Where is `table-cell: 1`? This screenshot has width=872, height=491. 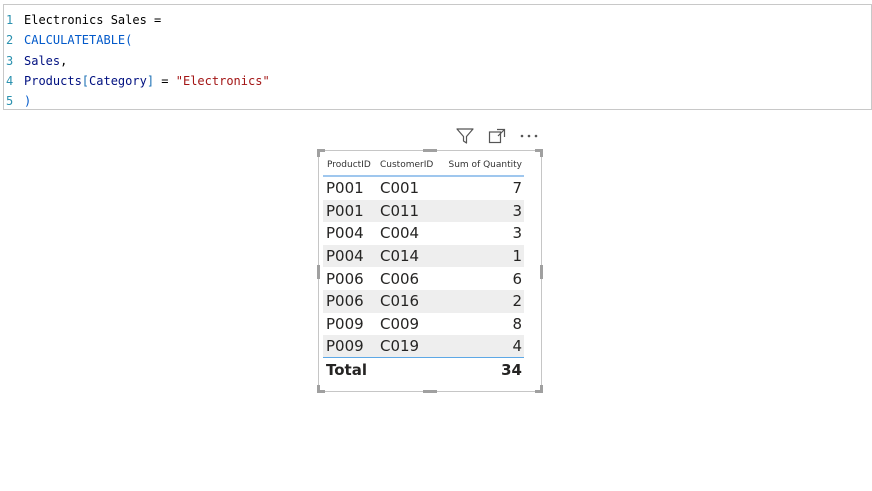
table-cell: 1 is located at coordinates (517, 256).